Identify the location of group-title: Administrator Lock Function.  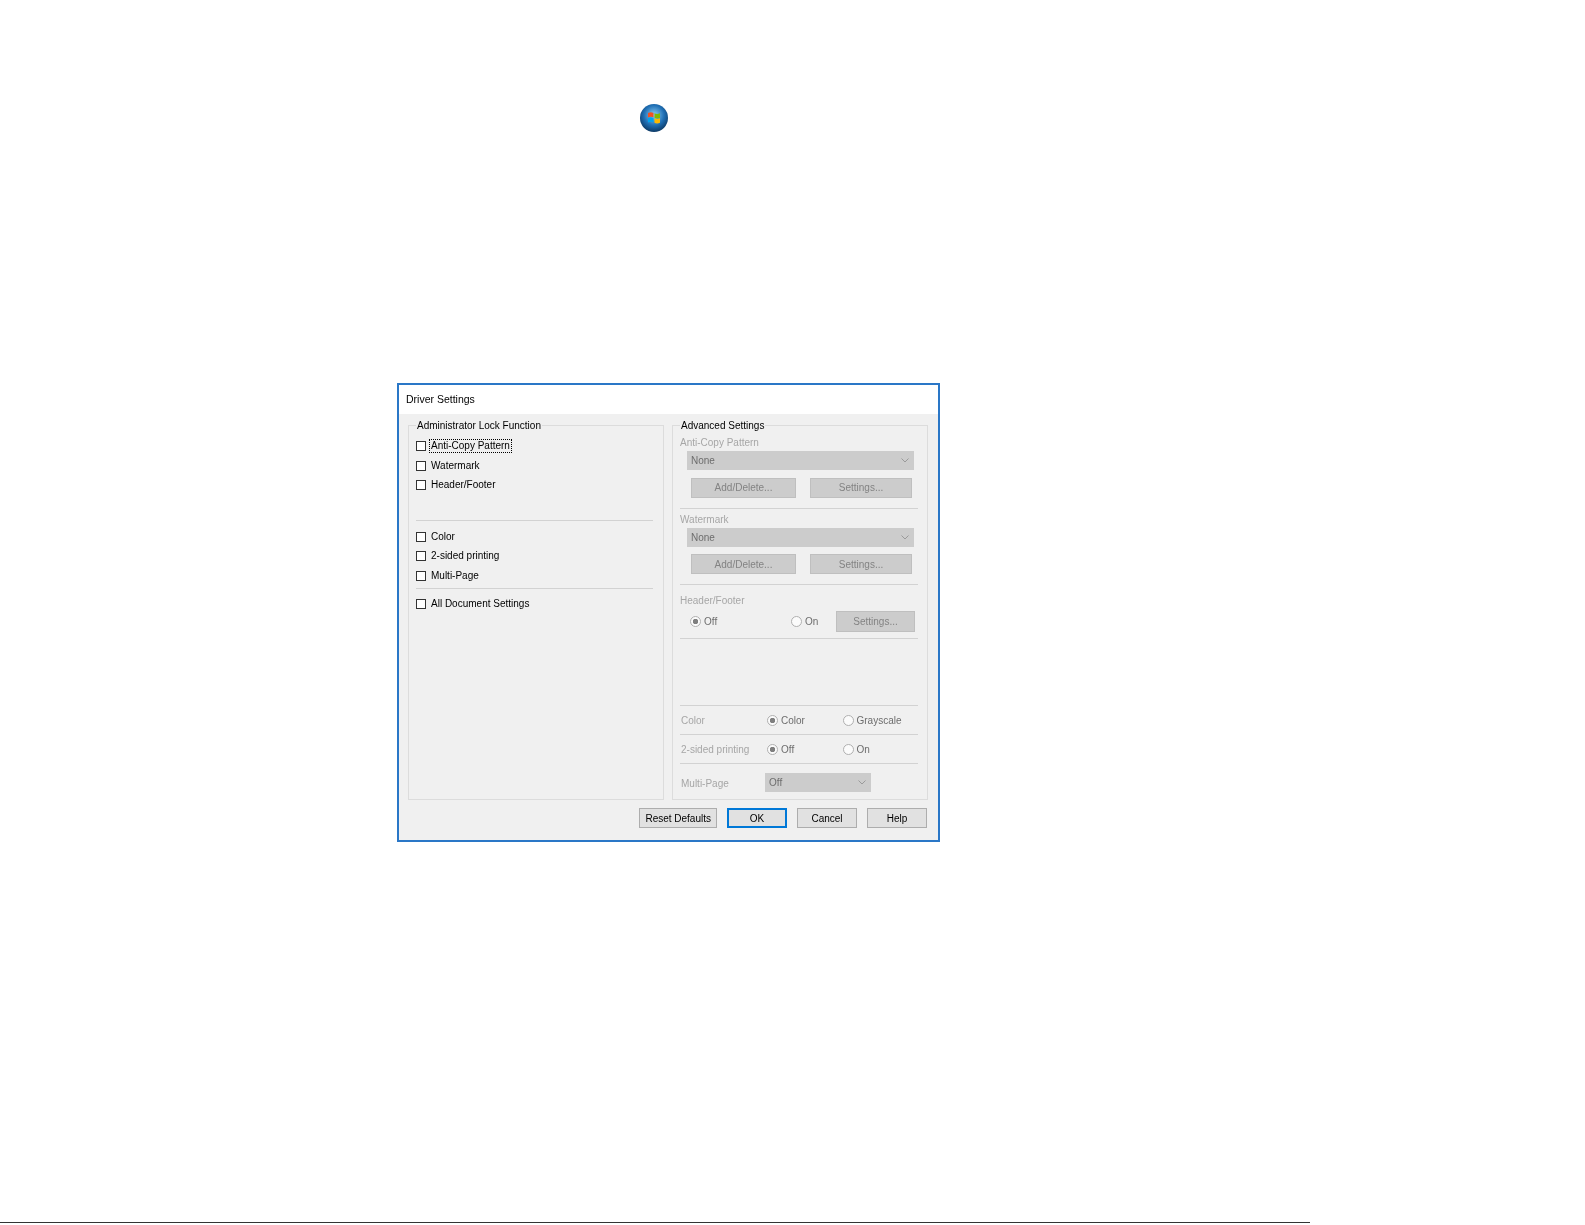
(479, 425).